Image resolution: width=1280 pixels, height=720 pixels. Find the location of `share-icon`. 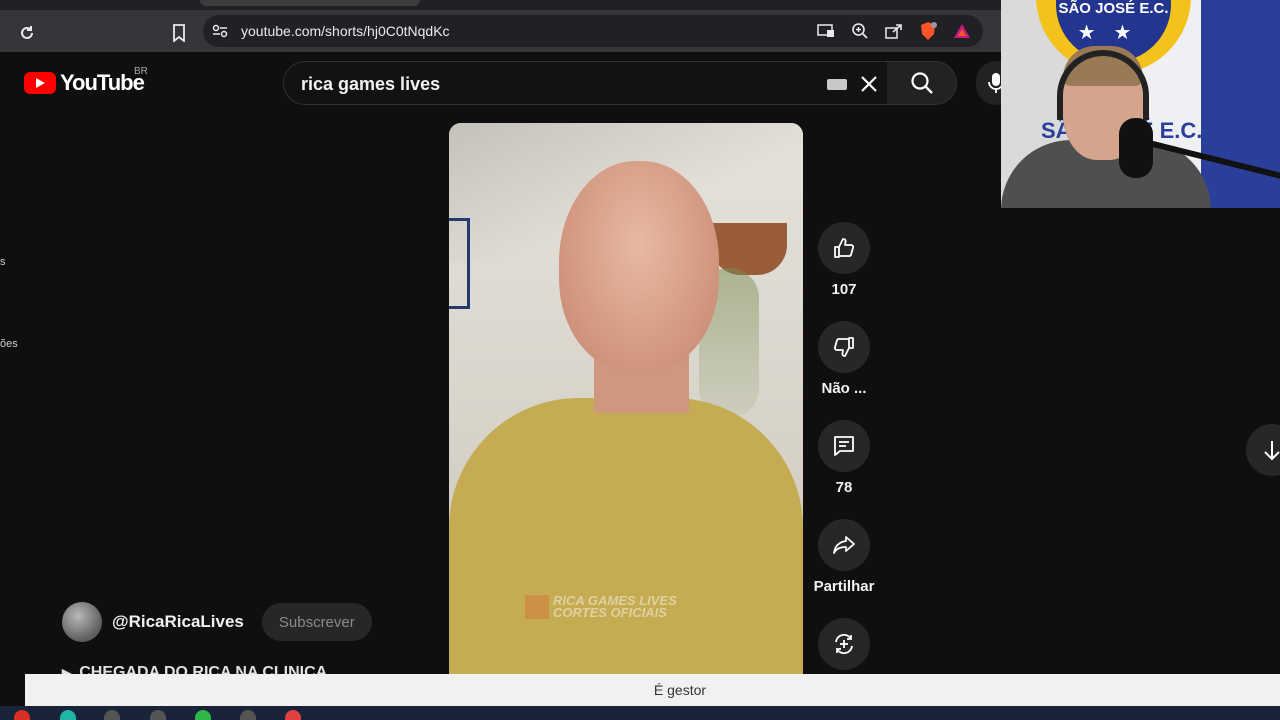

share-icon is located at coordinates (844, 545).